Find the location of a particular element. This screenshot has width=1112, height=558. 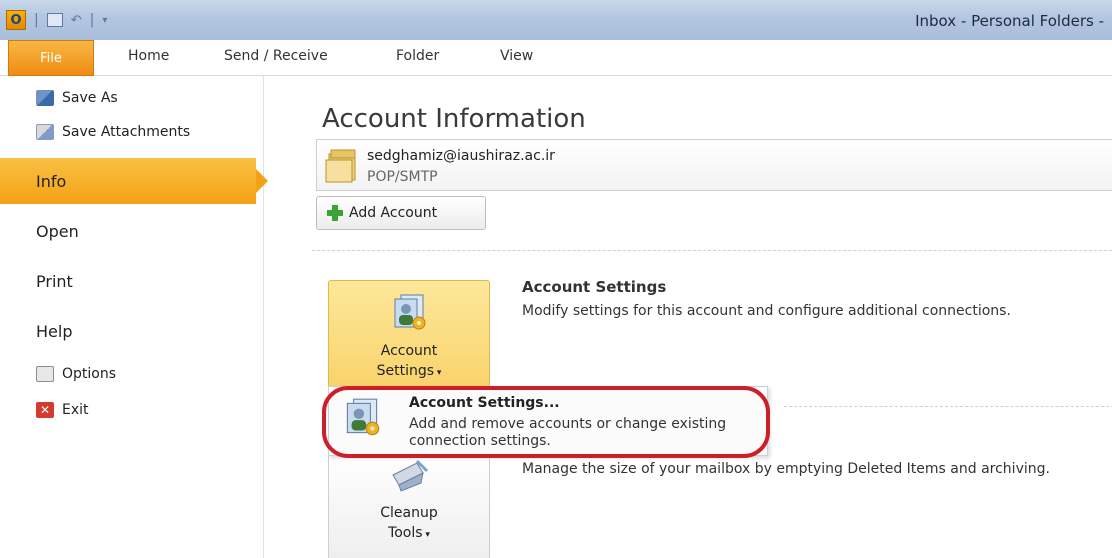

cleanup-tools-icon is located at coordinates (410, 475).